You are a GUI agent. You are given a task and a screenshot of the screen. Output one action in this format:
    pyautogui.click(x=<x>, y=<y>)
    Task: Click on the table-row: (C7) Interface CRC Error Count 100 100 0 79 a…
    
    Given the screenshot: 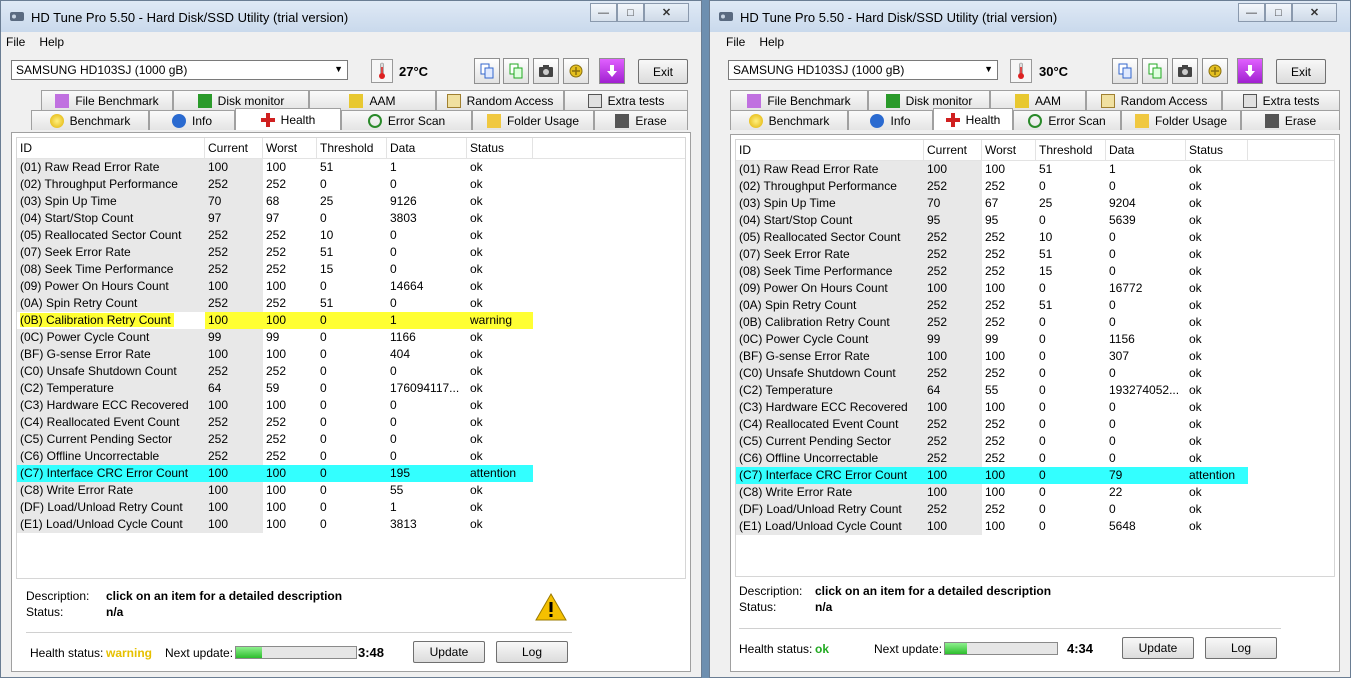 What is the action you would take?
    pyautogui.click(x=1035, y=475)
    